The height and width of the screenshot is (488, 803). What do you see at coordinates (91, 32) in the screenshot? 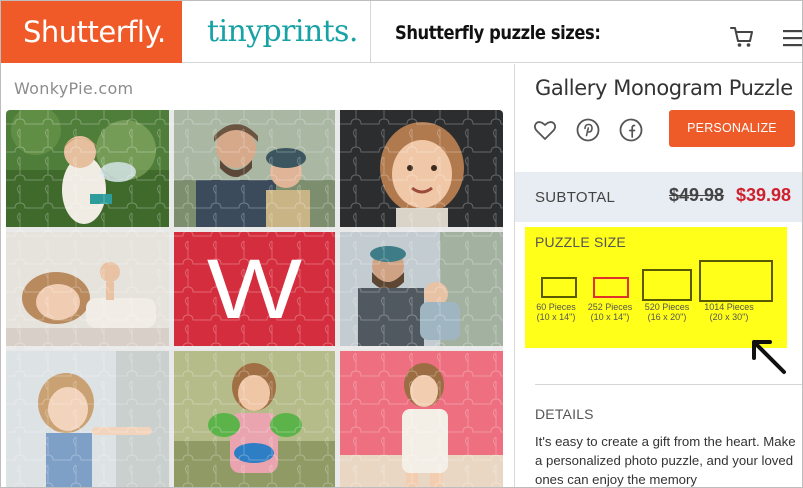
I see `shutterfly-logo: Shutterfly.` at bounding box center [91, 32].